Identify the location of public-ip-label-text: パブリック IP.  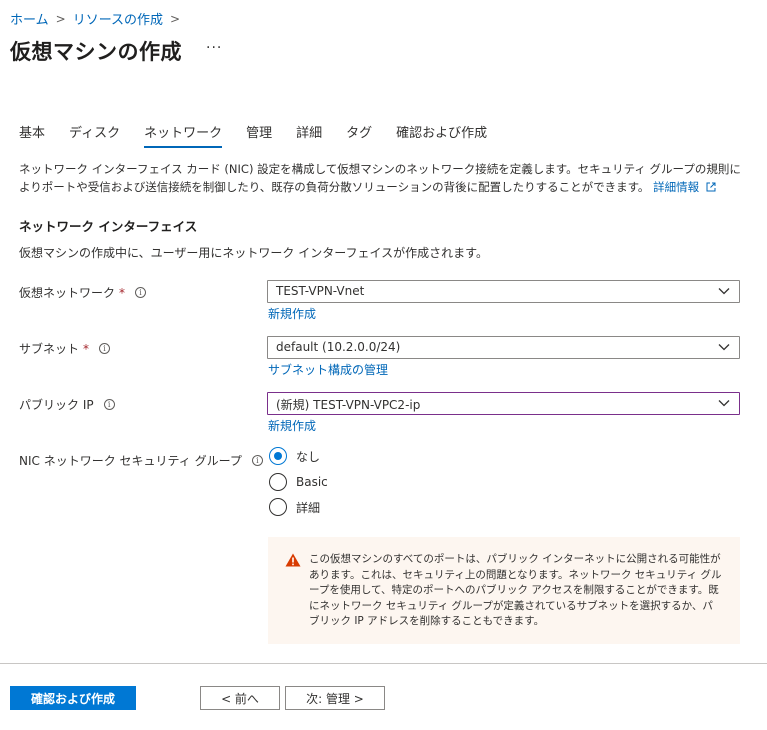
(56, 405).